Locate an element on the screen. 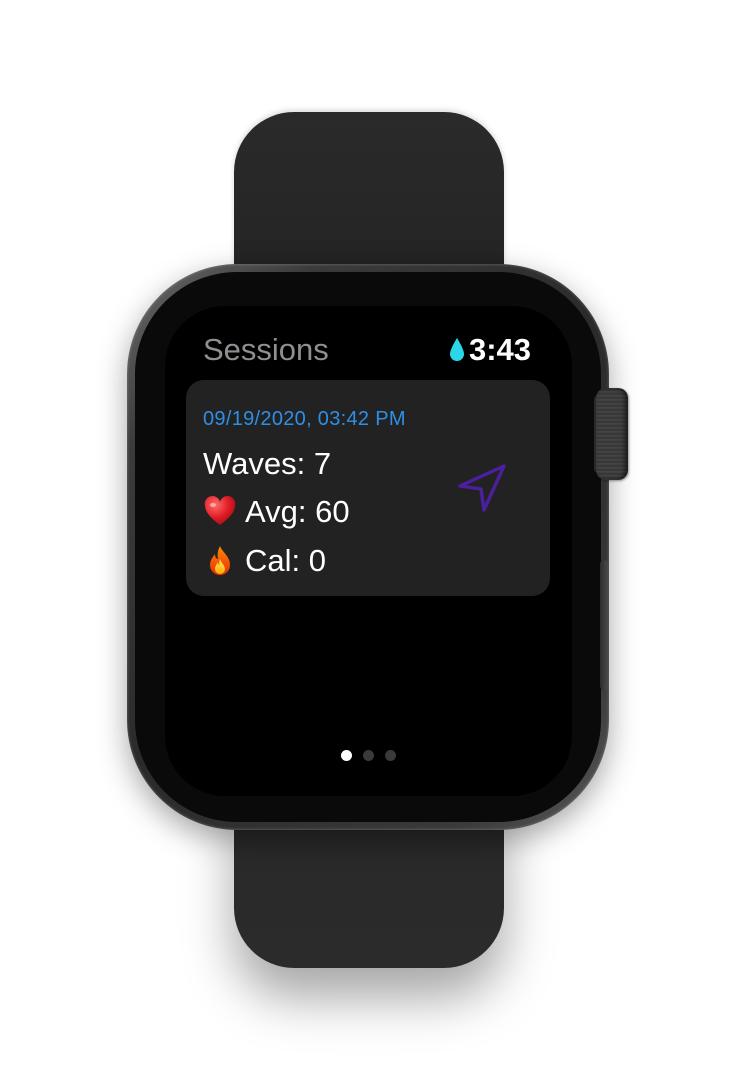  fire-icon is located at coordinates (220, 560).